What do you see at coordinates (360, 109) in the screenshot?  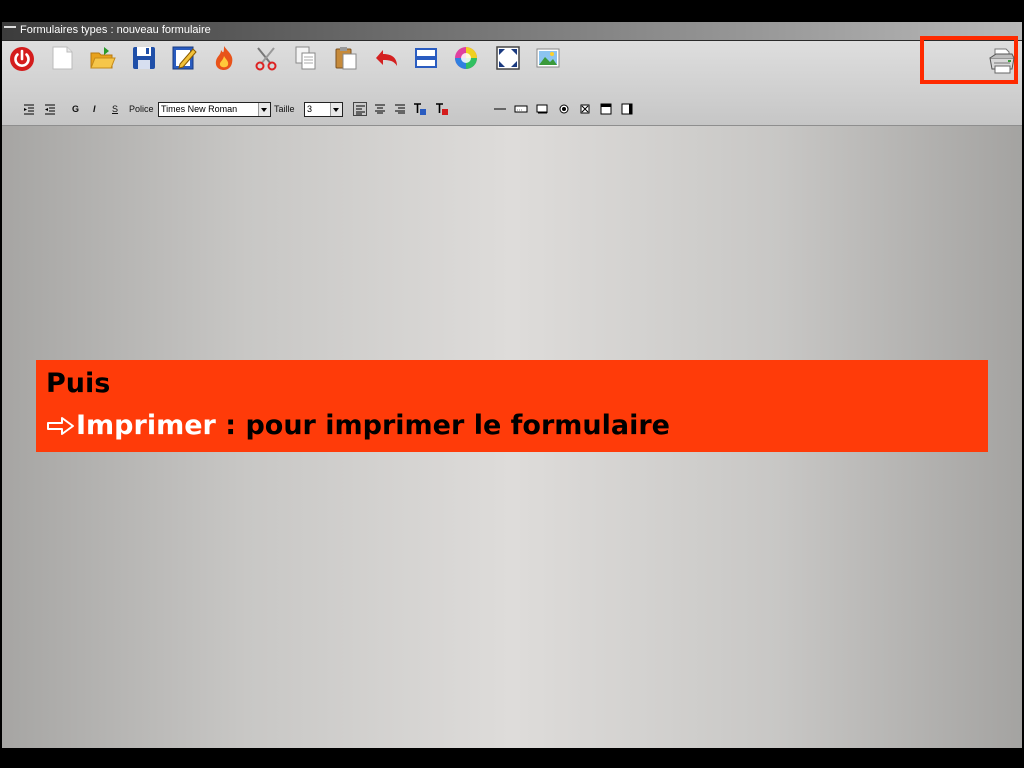 I see `align-left-icon` at bounding box center [360, 109].